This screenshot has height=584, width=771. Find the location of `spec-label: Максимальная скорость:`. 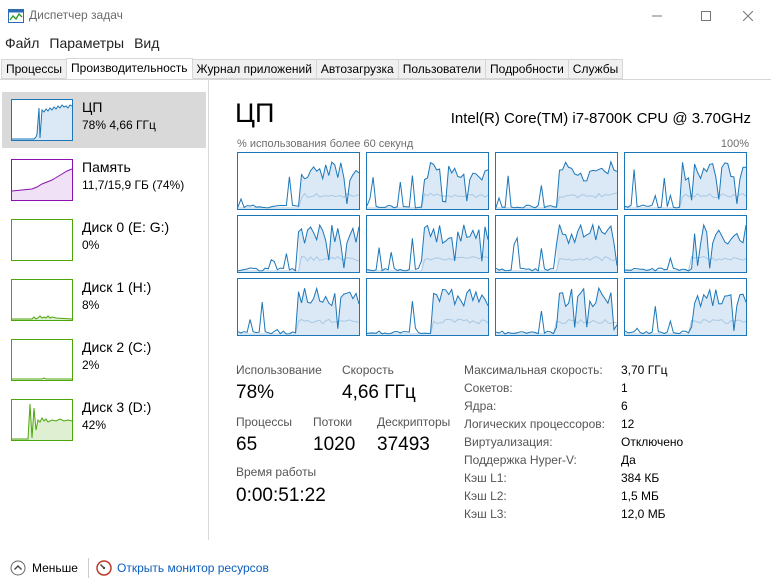

spec-label: Максимальная скорость: is located at coordinates (533, 370).